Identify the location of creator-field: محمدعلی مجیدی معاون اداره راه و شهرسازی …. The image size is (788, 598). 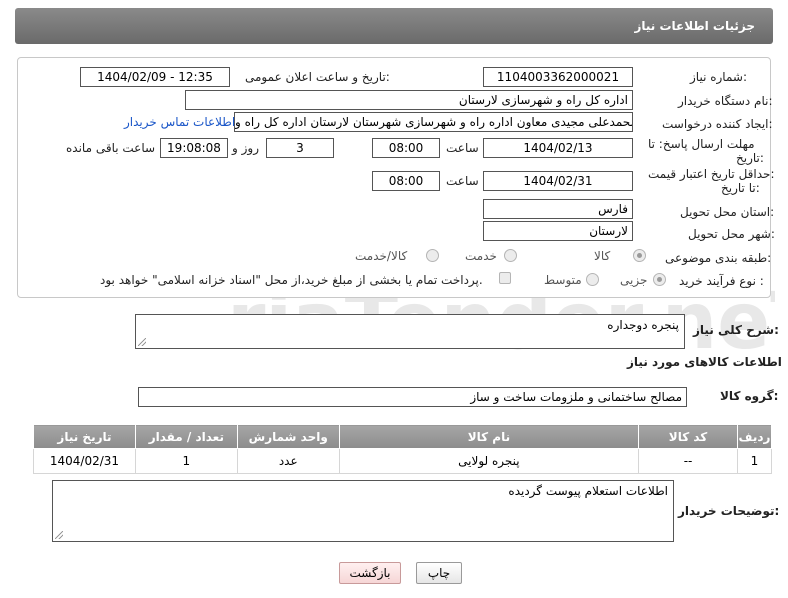
(433, 122).